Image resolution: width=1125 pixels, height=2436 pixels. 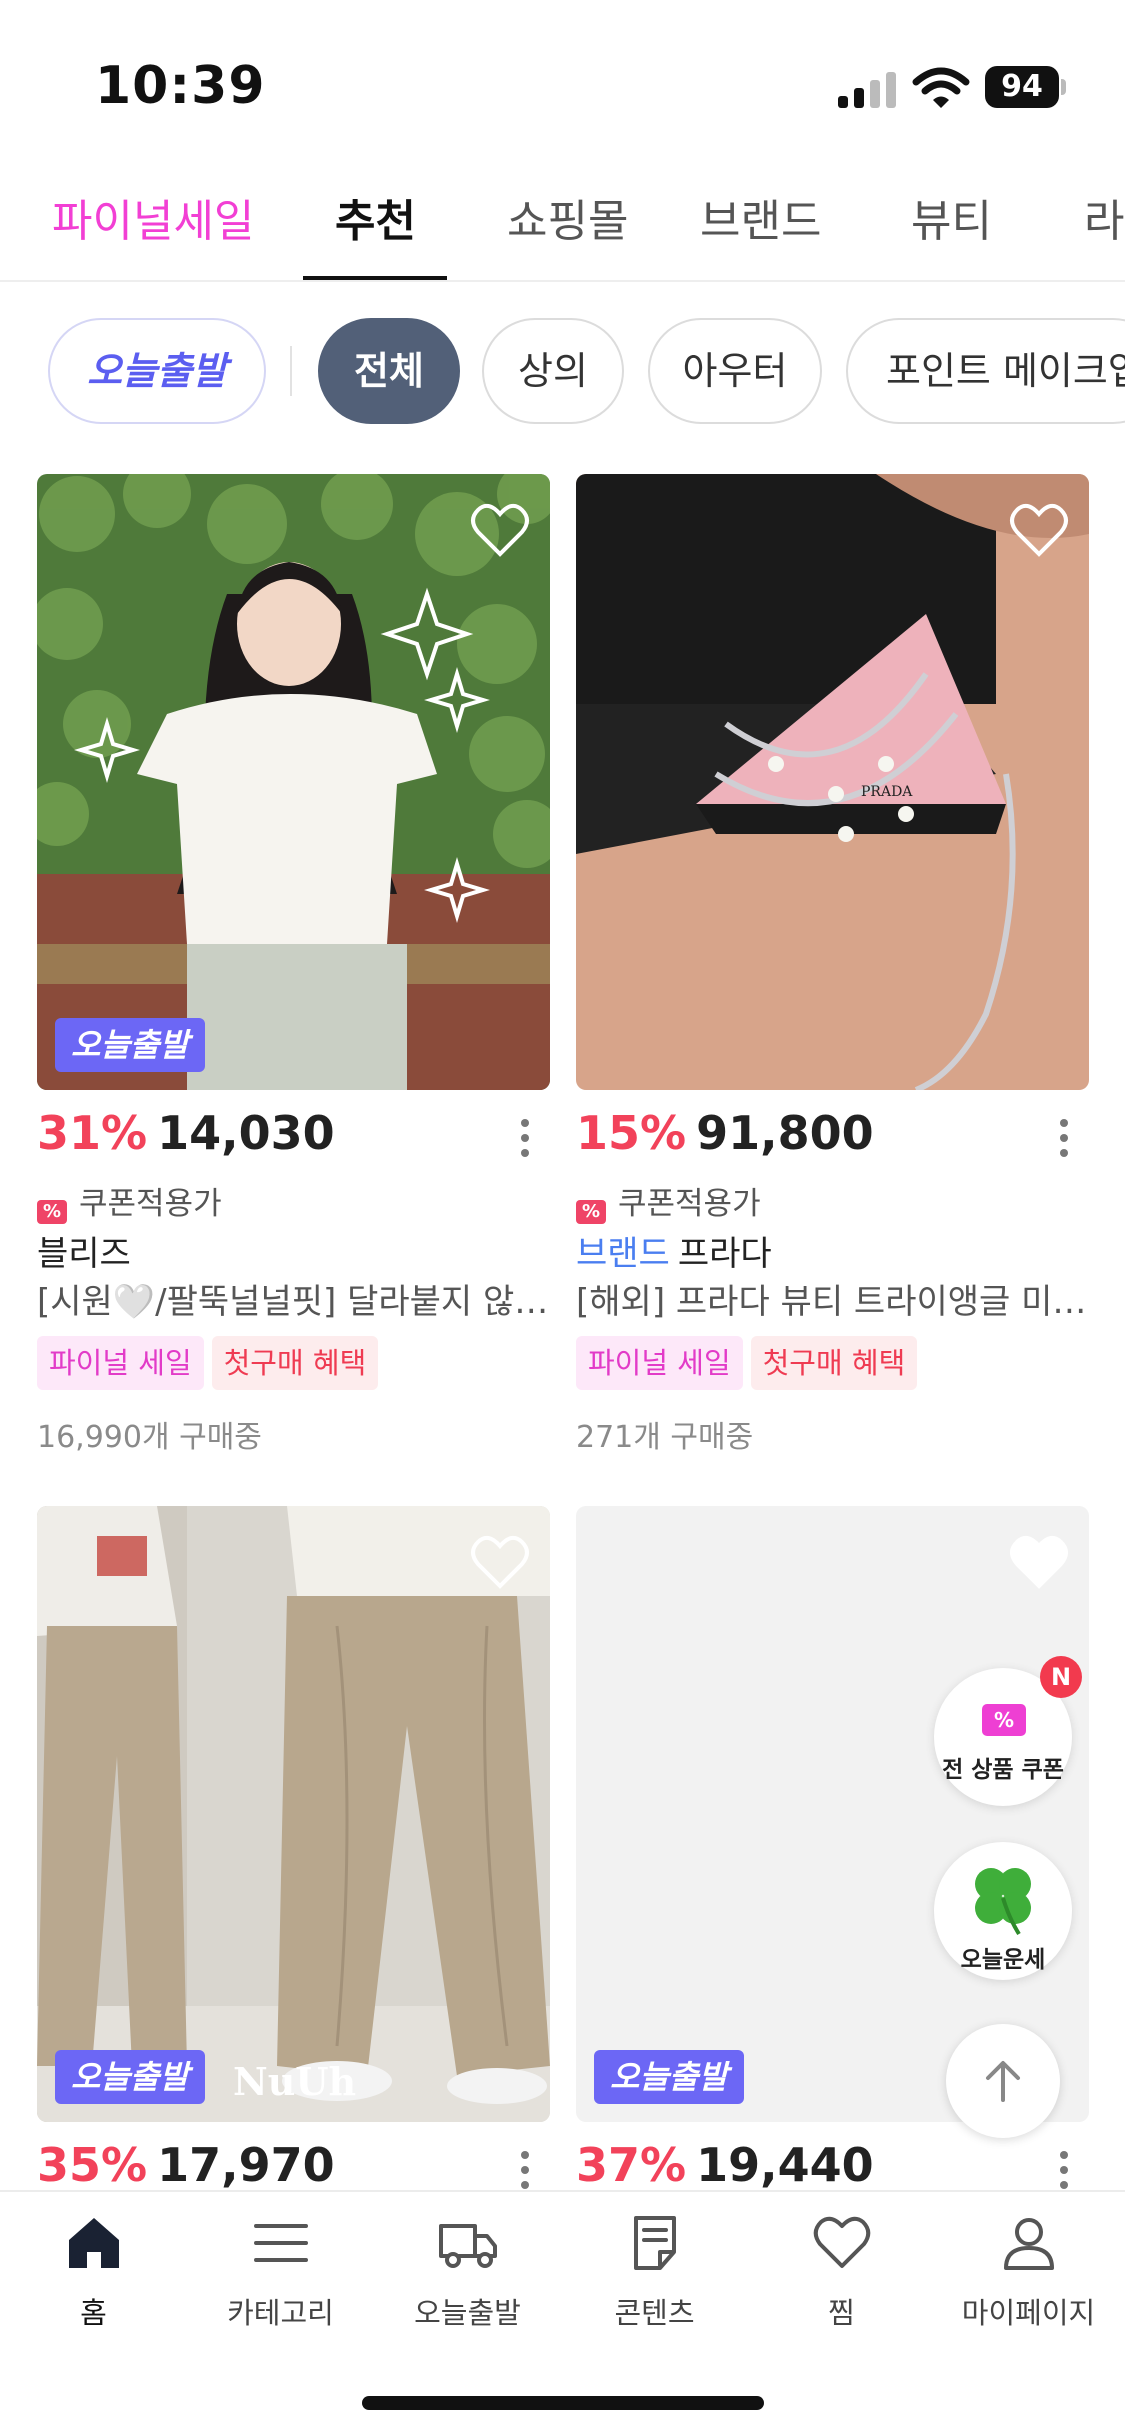 I want to click on svg-text: PRADA, so click(x=887, y=792).